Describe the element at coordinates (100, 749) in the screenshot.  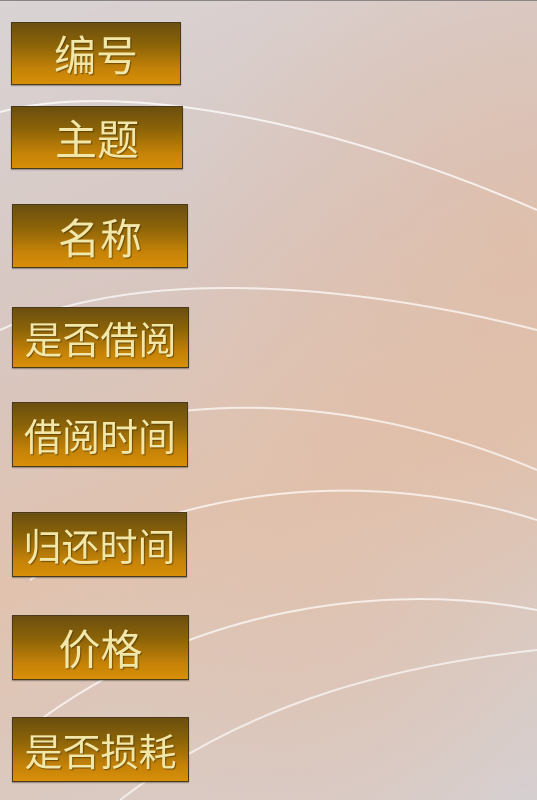
I see `label-is-damaged: 是否损耗` at that location.